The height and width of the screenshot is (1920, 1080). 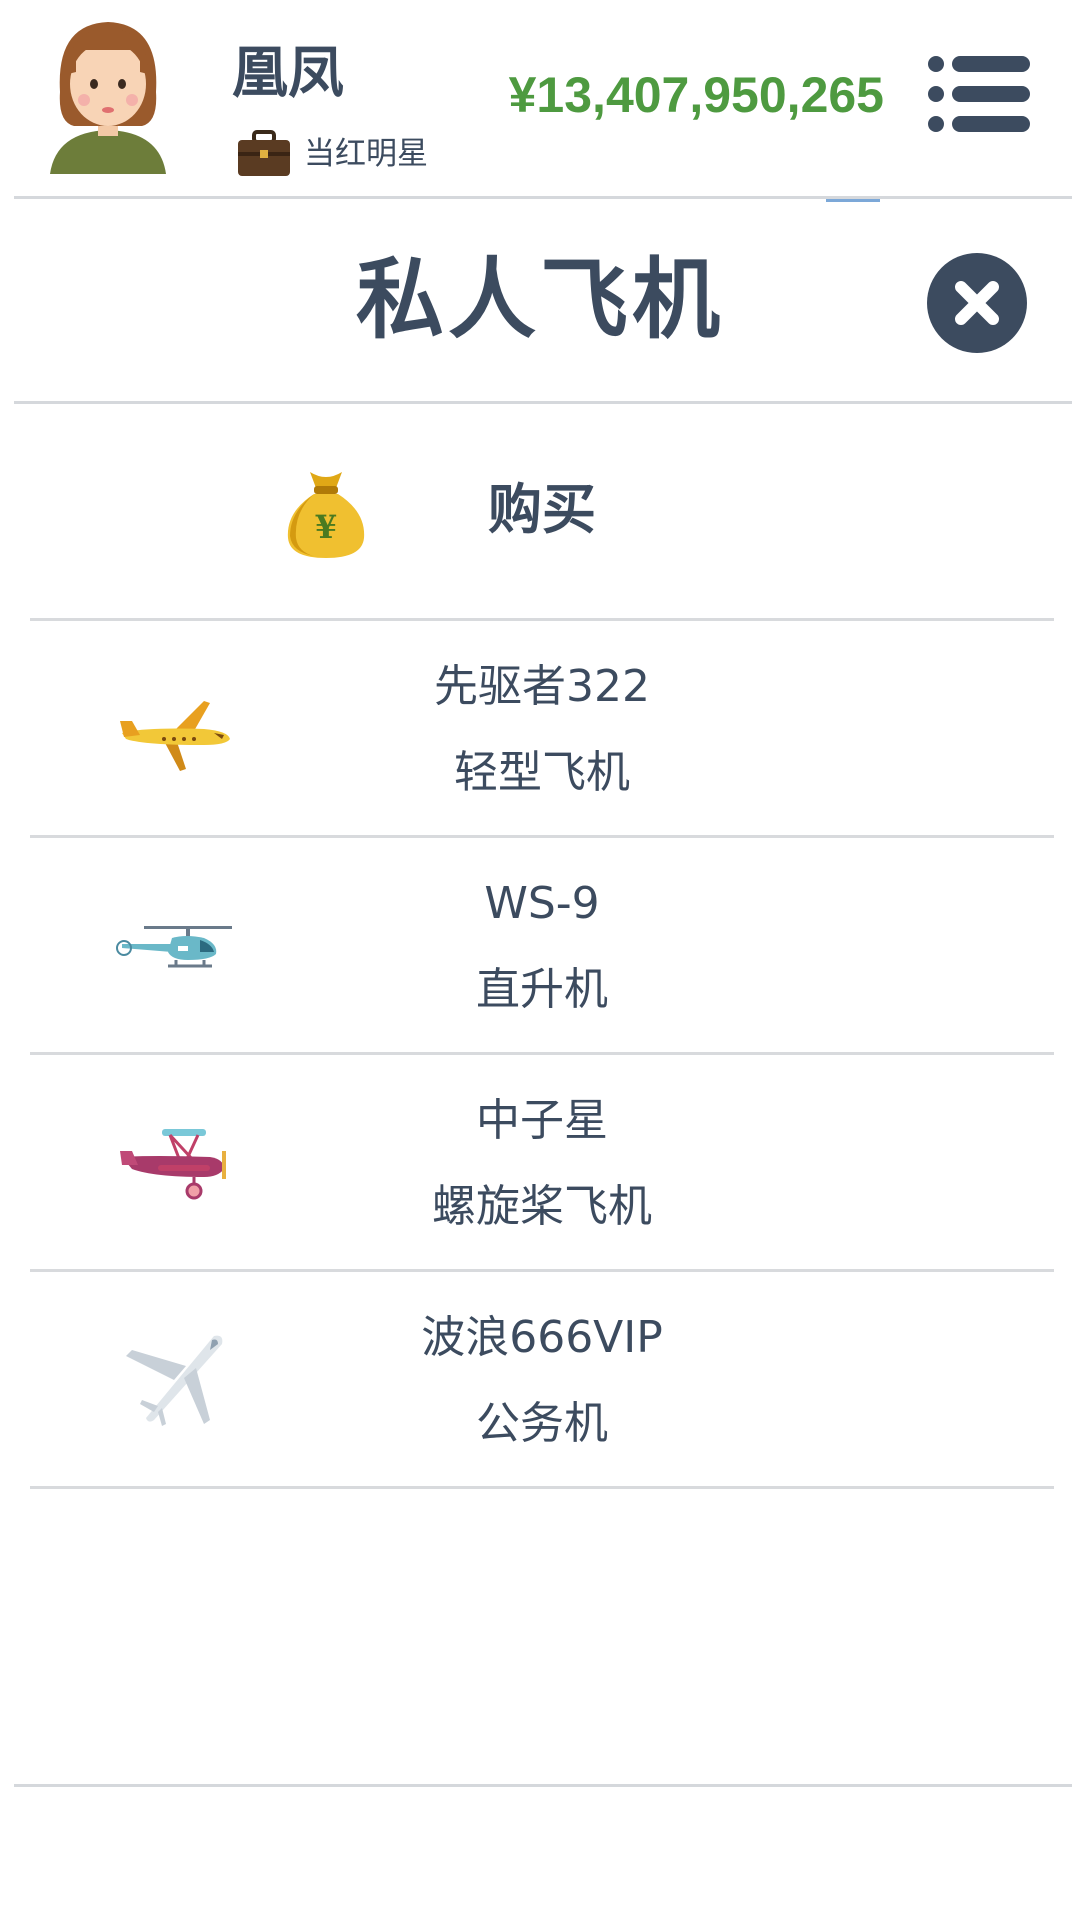 I want to click on briefcase-icon, so click(x=264, y=153).